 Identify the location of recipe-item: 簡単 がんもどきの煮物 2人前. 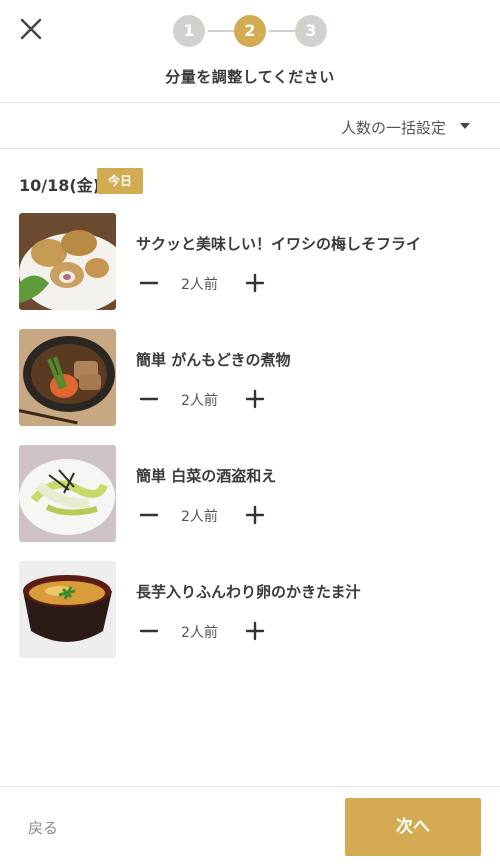
(254, 378).